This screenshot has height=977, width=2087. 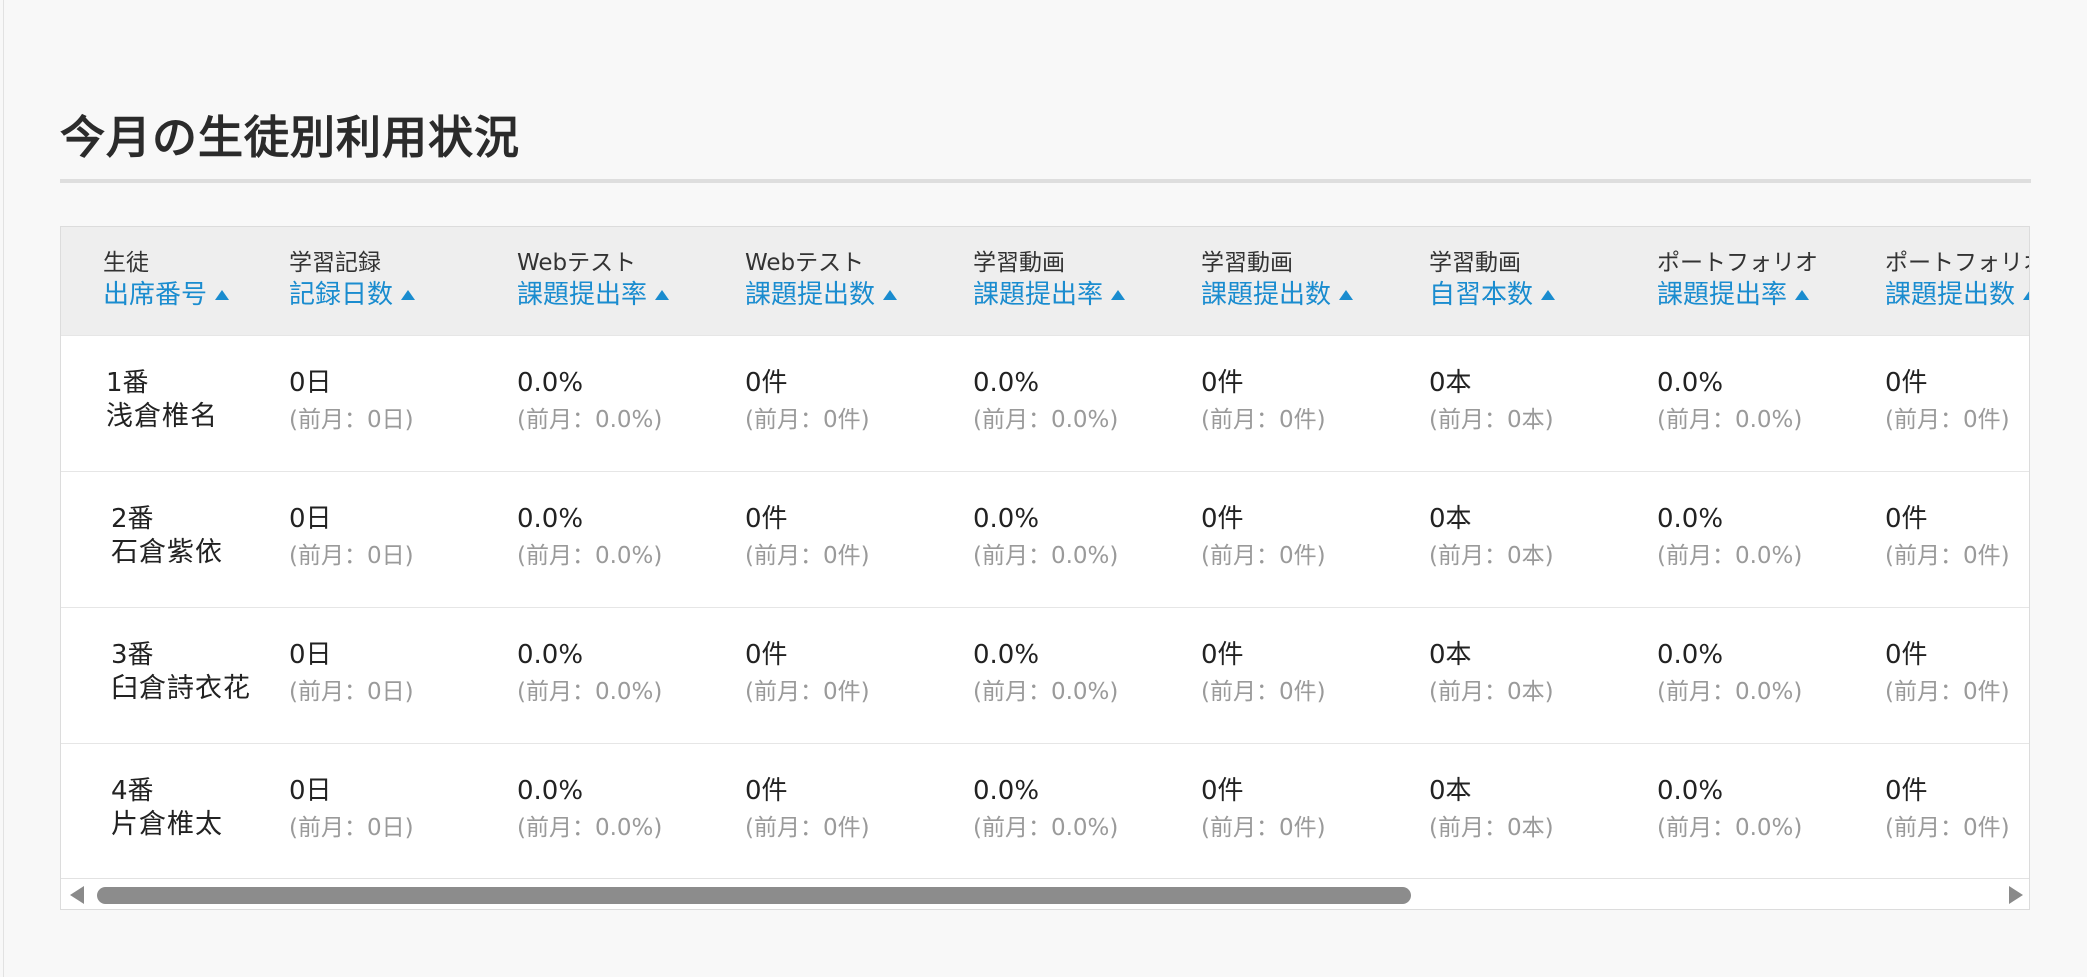 I want to click on scrollbar-thumb, so click(x=754, y=895).